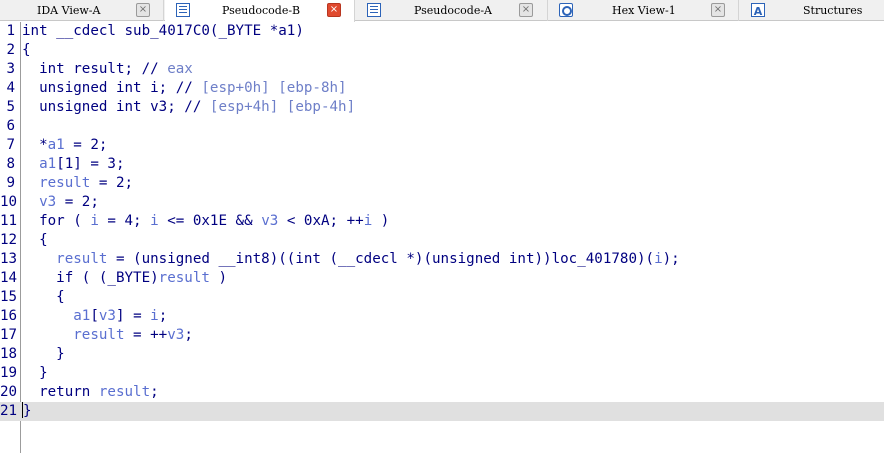 The width and height of the screenshot is (884, 453). Describe the element at coordinates (442, 202) in the screenshot. I see `code-line: 10 v3 = 2;` at that location.